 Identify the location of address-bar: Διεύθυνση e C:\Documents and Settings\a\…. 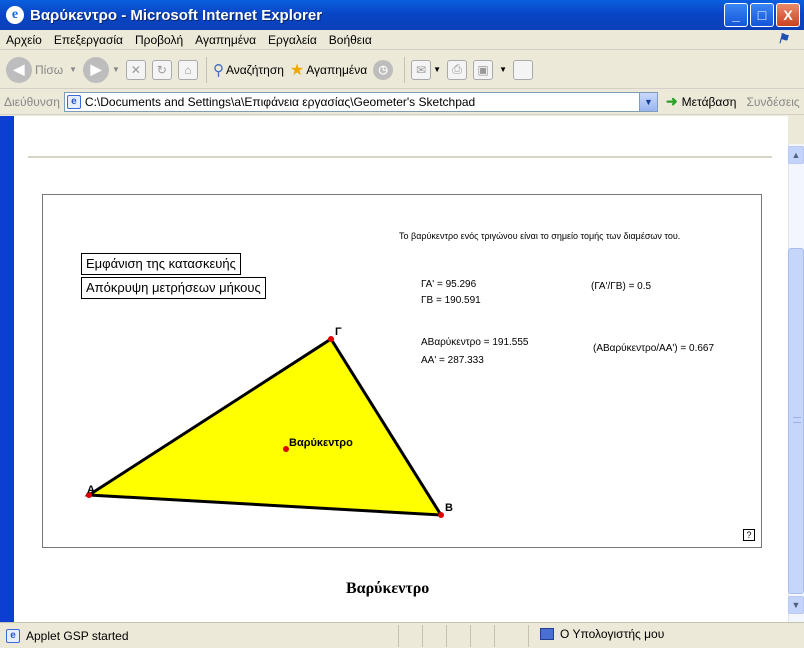
(402, 102).